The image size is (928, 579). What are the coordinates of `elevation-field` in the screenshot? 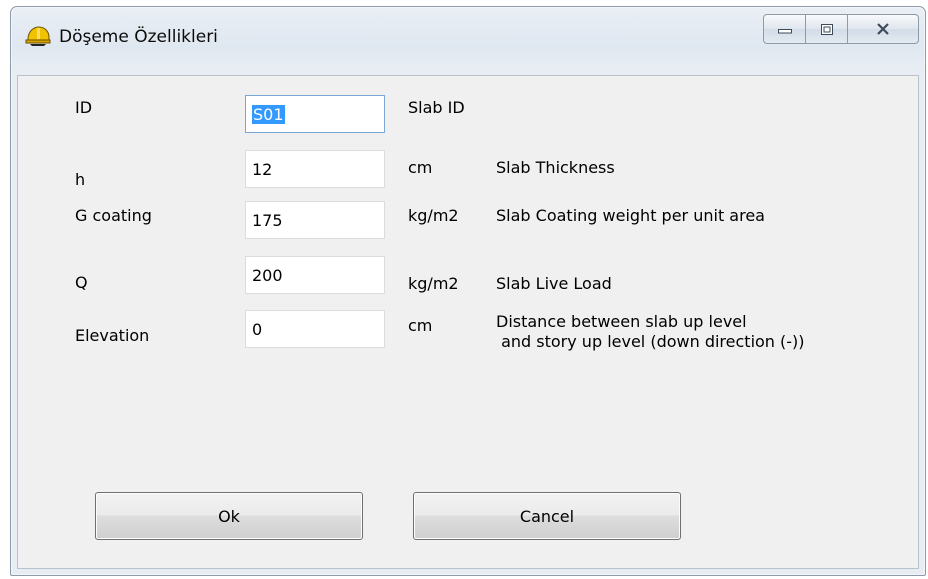 It's located at (315, 329).